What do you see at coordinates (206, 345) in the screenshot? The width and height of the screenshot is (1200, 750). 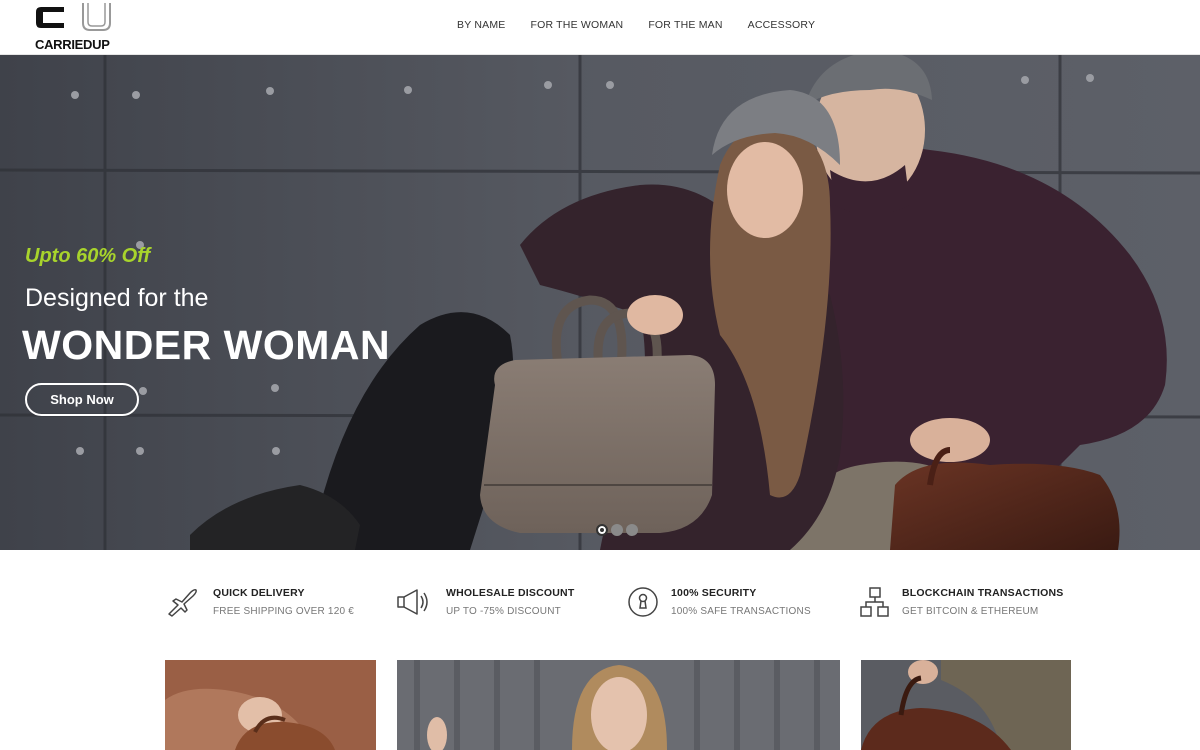 I see `hero-headline: WONDER WOMAN` at bounding box center [206, 345].